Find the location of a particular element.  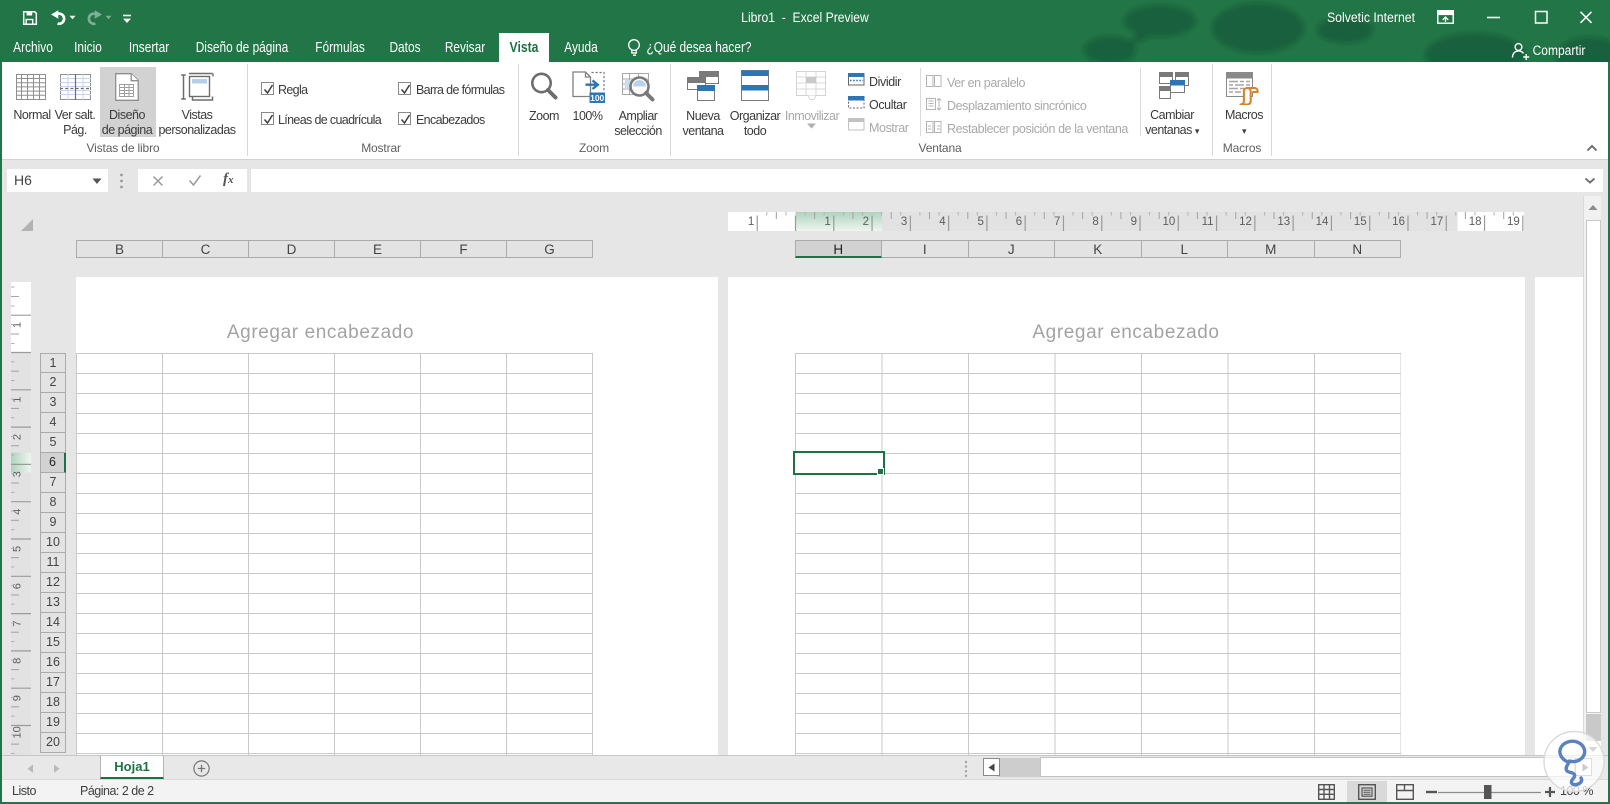

svg-text: 12 is located at coordinates (1245, 222).